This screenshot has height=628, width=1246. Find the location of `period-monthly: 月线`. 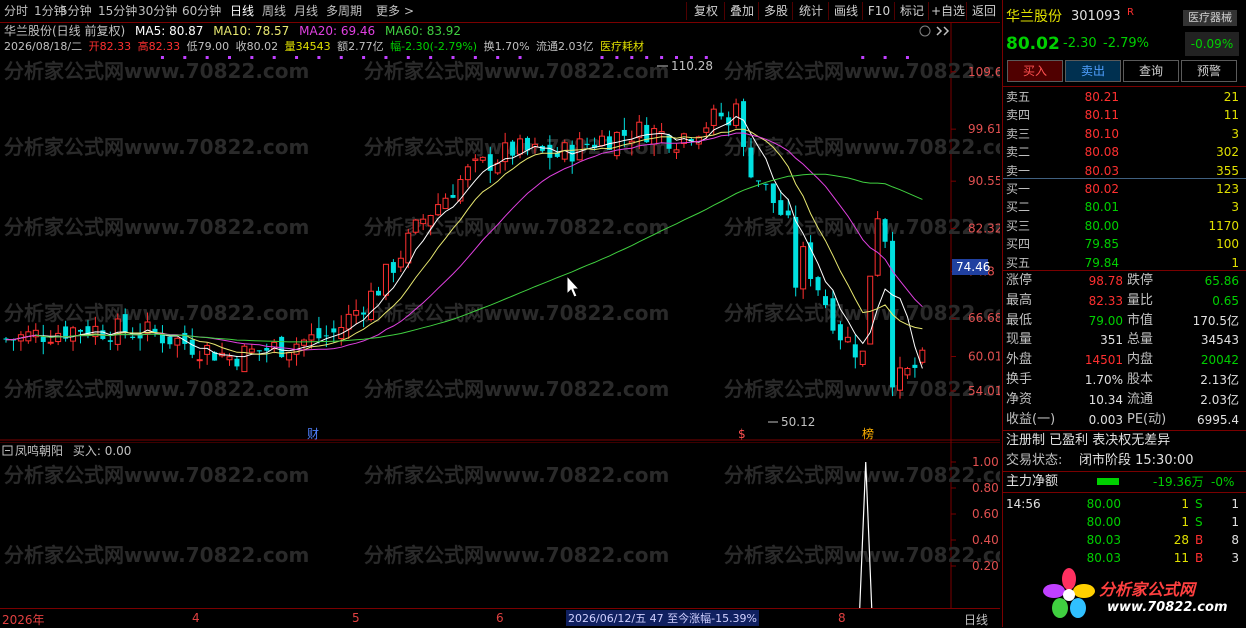

period-monthly: 月线 is located at coordinates (306, 11).